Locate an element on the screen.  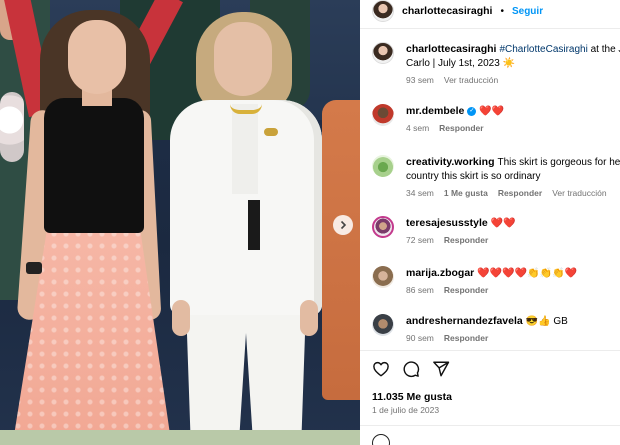
hashtag-link: #CharlotteCasiraghi is located at coordinates (543, 49).